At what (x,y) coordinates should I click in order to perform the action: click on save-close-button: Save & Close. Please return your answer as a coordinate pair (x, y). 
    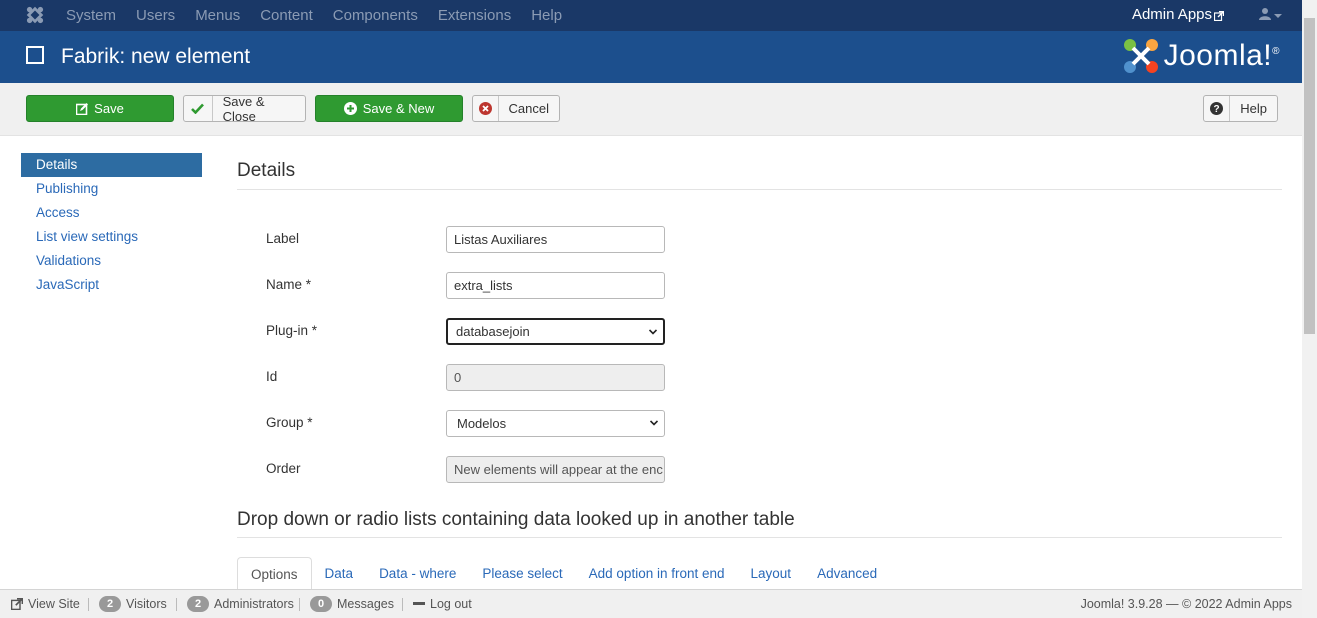
    Looking at the image, I should click on (244, 108).